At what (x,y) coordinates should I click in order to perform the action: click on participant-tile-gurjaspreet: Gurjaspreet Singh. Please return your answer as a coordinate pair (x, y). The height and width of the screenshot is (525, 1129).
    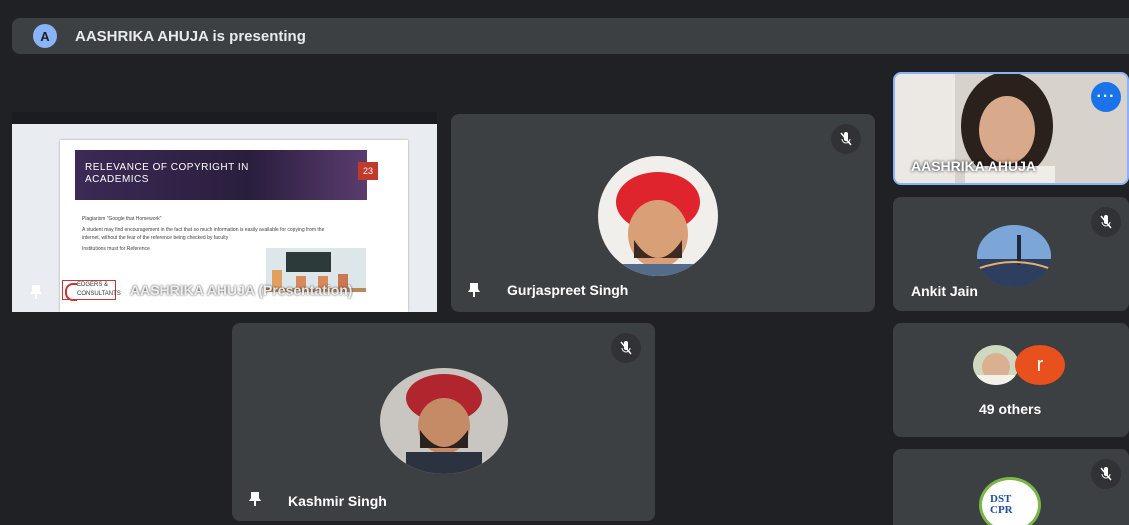
    Looking at the image, I should click on (663, 213).